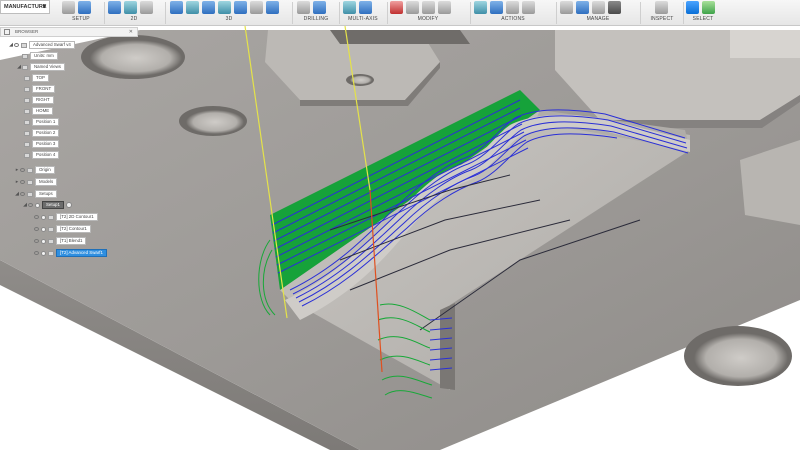 This screenshot has width=800, height=450. Describe the element at coordinates (496, 7) in the screenshot. I see `post-process-icon` at that location.